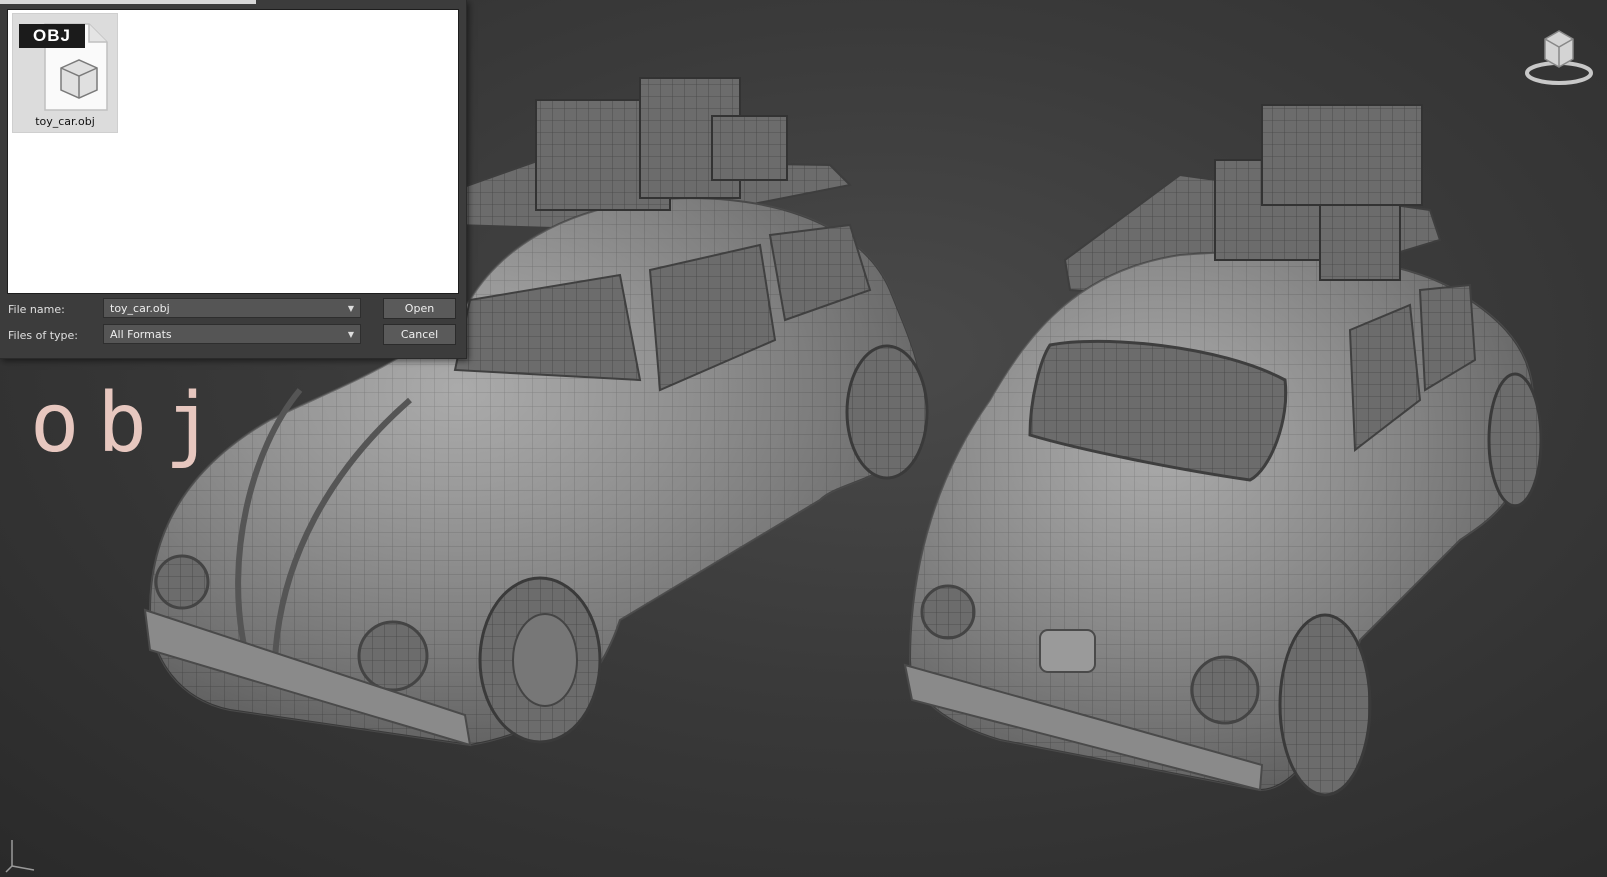 This screenshot has height=877, width=1607. I want to click on file-name-value: toy_car.obj, so click(140, 308).